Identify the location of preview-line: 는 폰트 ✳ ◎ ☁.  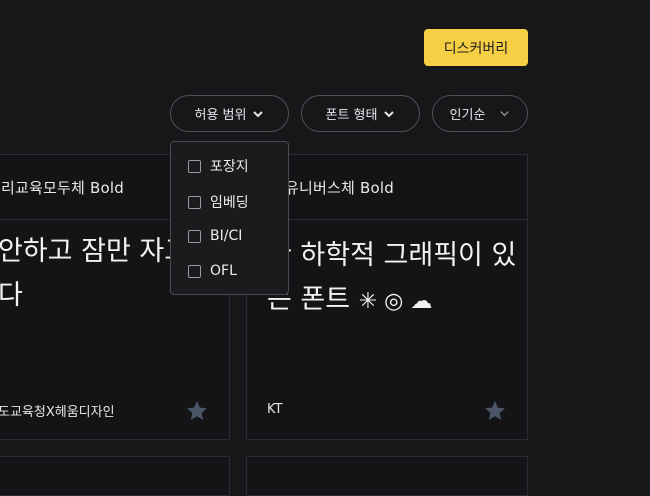
(391, 301).